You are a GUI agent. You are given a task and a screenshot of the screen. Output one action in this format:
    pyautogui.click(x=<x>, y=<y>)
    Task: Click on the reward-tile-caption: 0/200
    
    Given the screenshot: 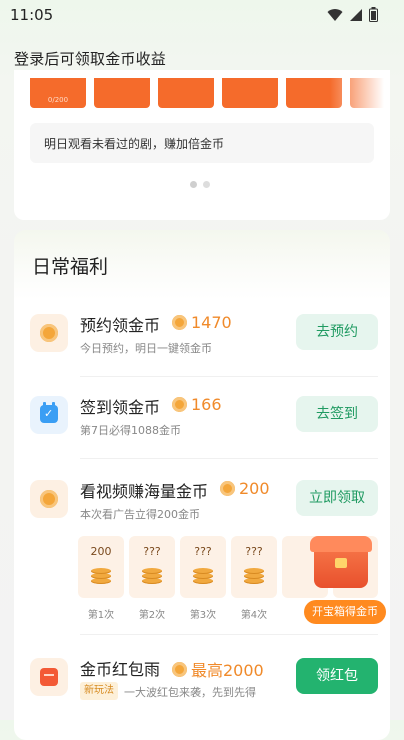 What is the action you would take?
    pyautogui.click(x=58, y=100)
    